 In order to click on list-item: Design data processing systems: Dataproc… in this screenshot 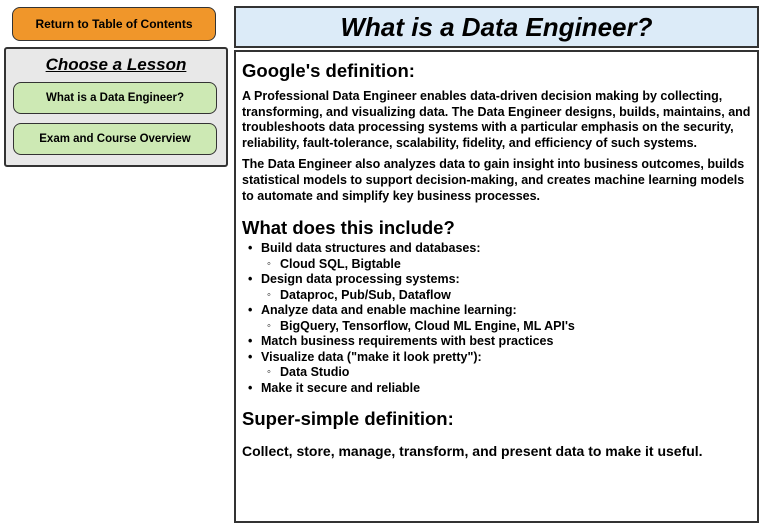, I will do `click(499, 287)`.